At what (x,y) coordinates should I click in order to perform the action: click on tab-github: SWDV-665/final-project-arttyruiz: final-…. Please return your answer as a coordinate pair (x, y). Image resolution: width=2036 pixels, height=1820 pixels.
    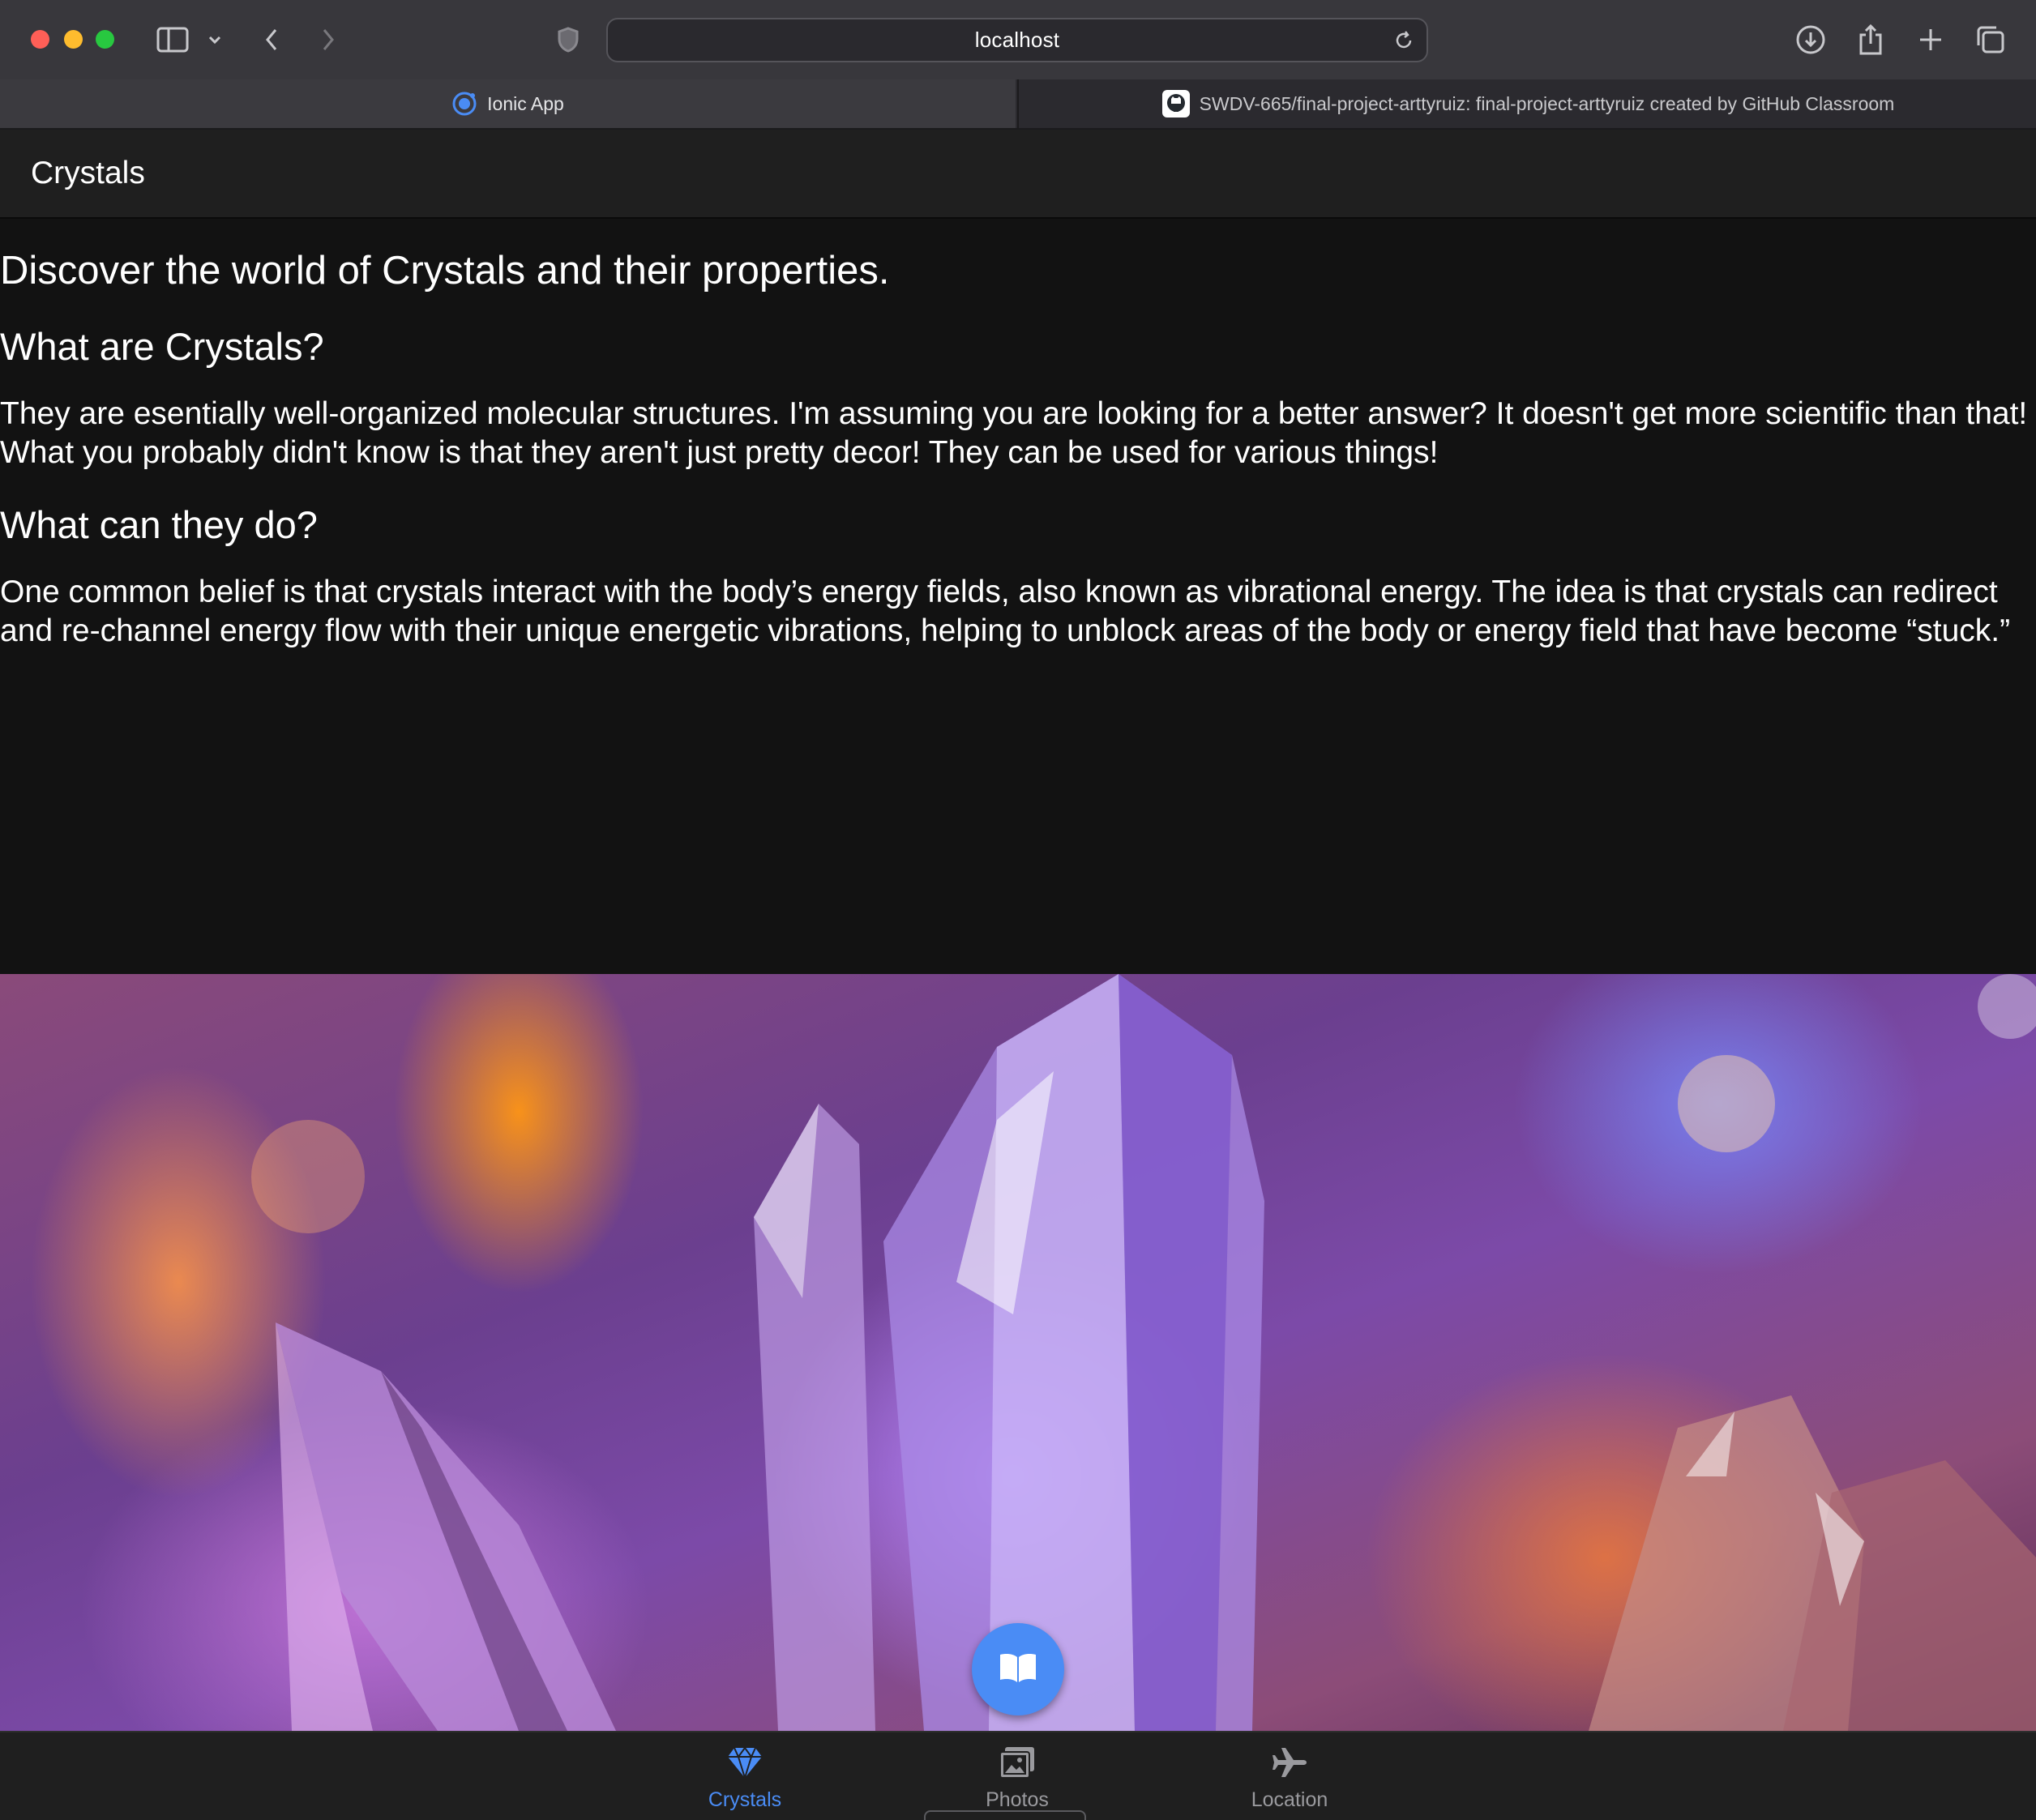
    Looking at the image, I should click on (1526, 104).